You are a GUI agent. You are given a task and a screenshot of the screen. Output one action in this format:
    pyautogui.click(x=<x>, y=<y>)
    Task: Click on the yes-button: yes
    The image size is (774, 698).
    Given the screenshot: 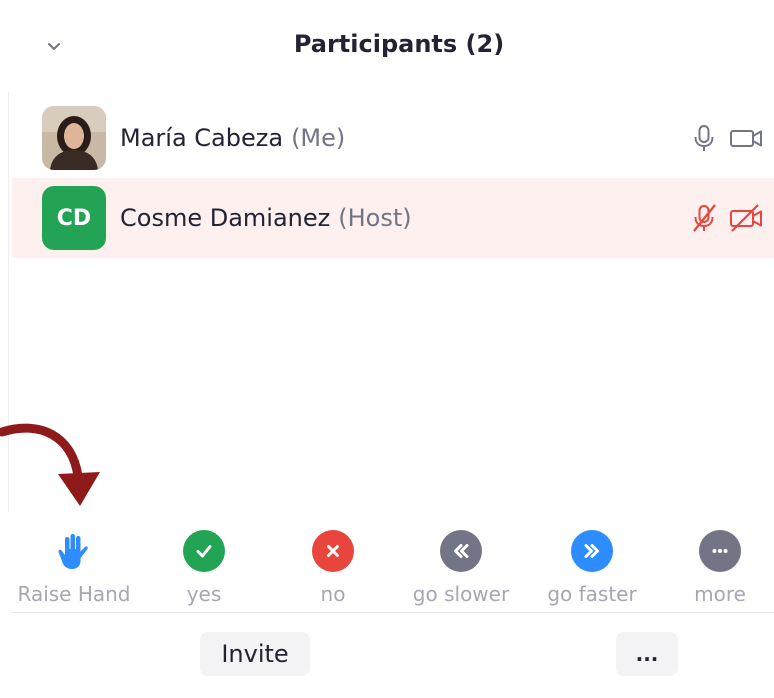 What is the action you would take?
    pyautogui.click(x=204, y=563)
    